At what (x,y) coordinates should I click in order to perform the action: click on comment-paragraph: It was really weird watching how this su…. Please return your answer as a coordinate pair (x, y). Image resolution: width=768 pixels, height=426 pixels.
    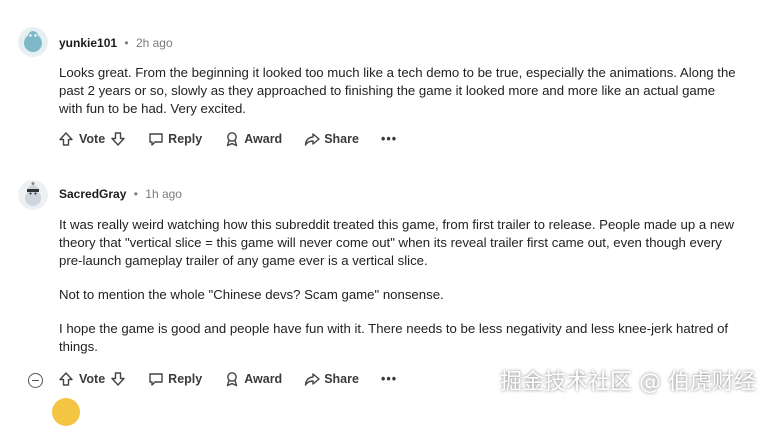
    Looking at the image, I should click on (397, 242).